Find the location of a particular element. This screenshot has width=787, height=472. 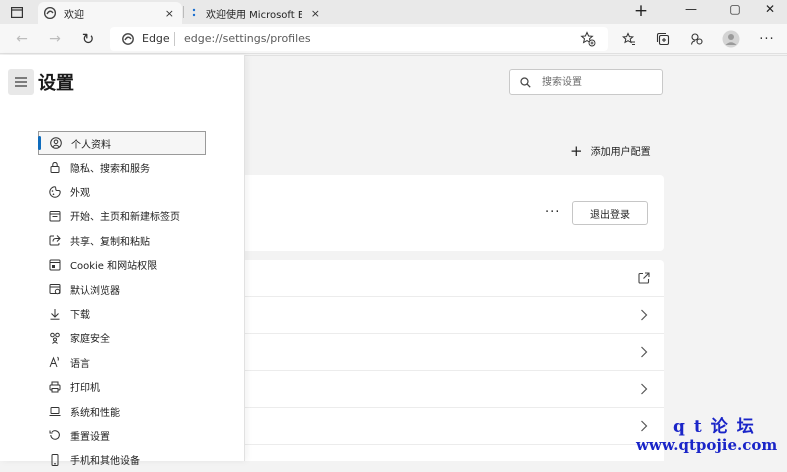

printer-icon is located at coordinates (55, 387).